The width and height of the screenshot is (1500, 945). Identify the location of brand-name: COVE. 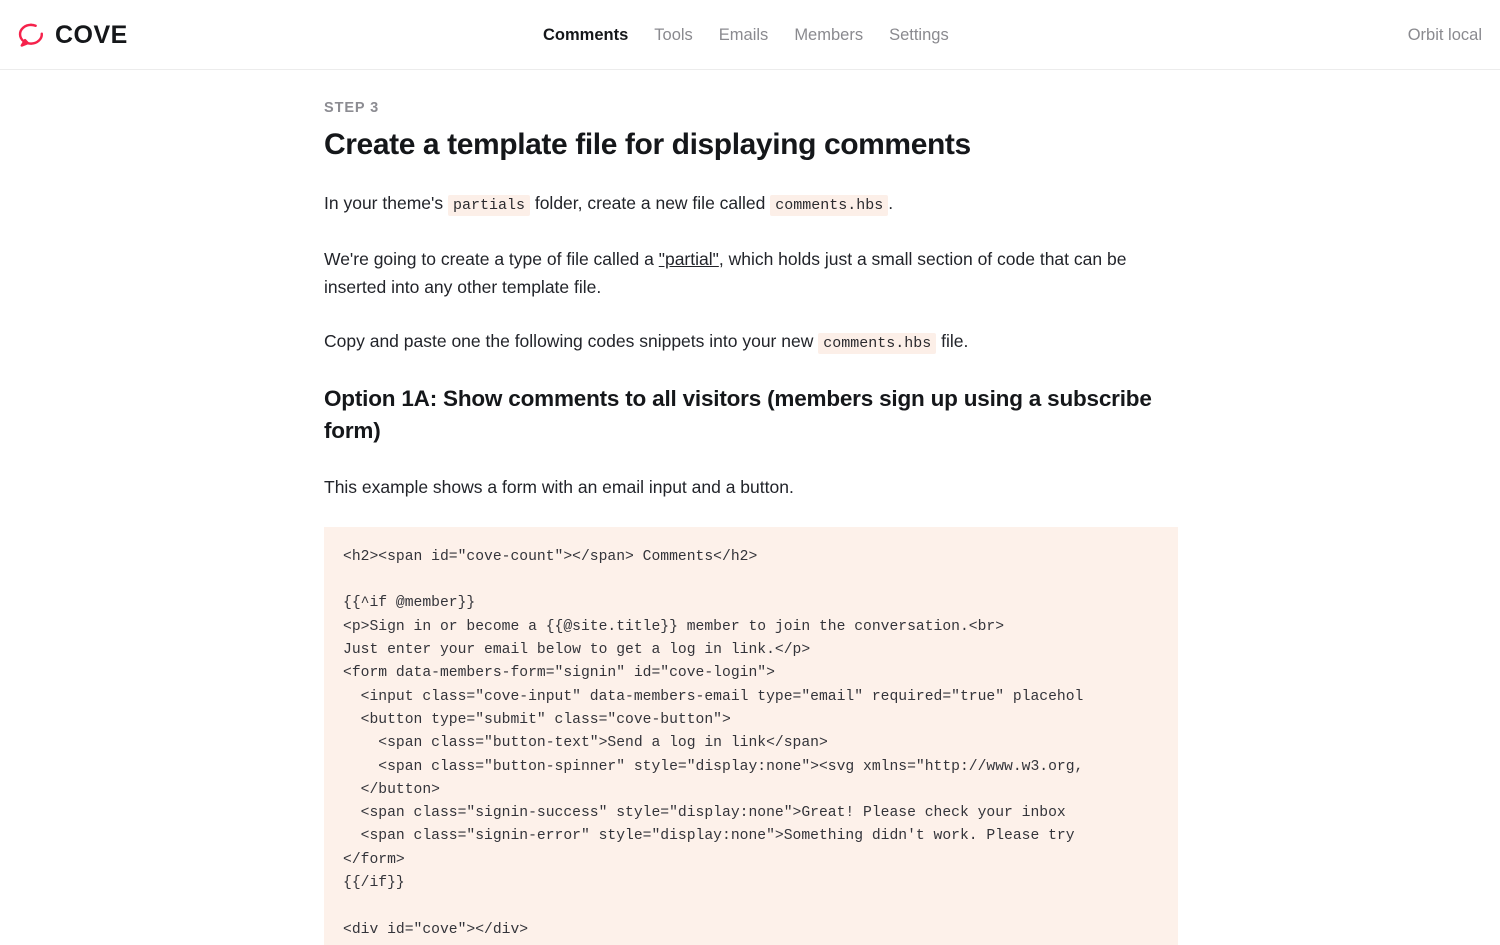
(91, 34).